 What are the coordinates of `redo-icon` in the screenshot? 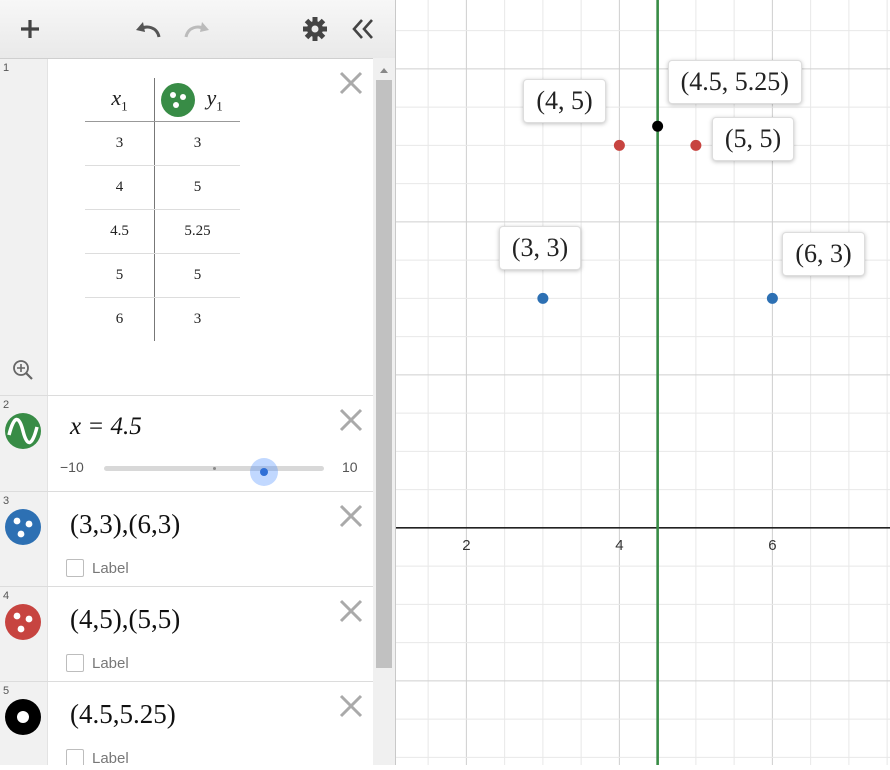 It's located at (197, 29).